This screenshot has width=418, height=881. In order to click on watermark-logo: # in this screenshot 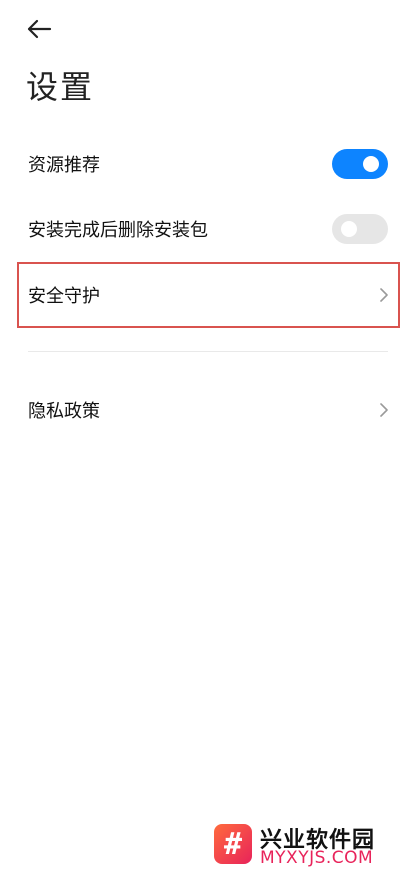, I will do `click(233, 844)`.